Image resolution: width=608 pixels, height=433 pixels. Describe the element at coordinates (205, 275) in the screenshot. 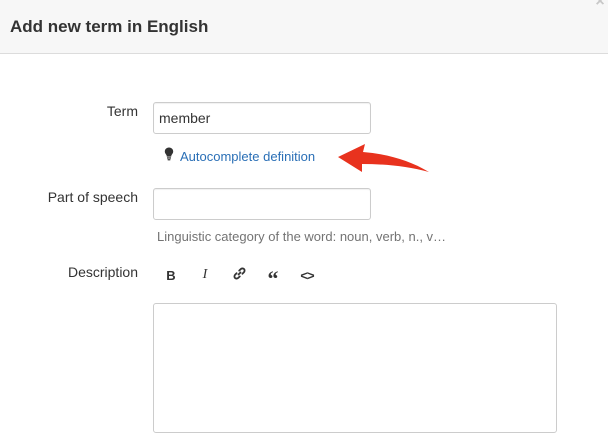

I see `italic-button: I` at that location.